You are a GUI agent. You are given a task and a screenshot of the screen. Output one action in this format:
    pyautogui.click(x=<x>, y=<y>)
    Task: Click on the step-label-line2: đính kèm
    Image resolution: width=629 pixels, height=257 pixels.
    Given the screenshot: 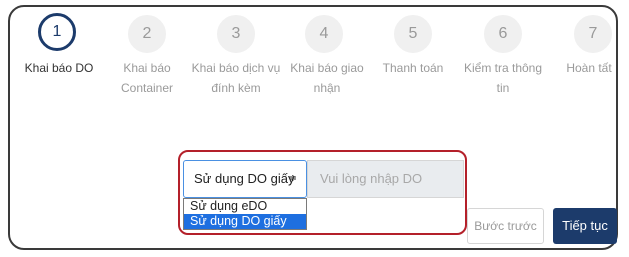 What is the action you would take?
    pyautogui.click(x=236, y=88)
    